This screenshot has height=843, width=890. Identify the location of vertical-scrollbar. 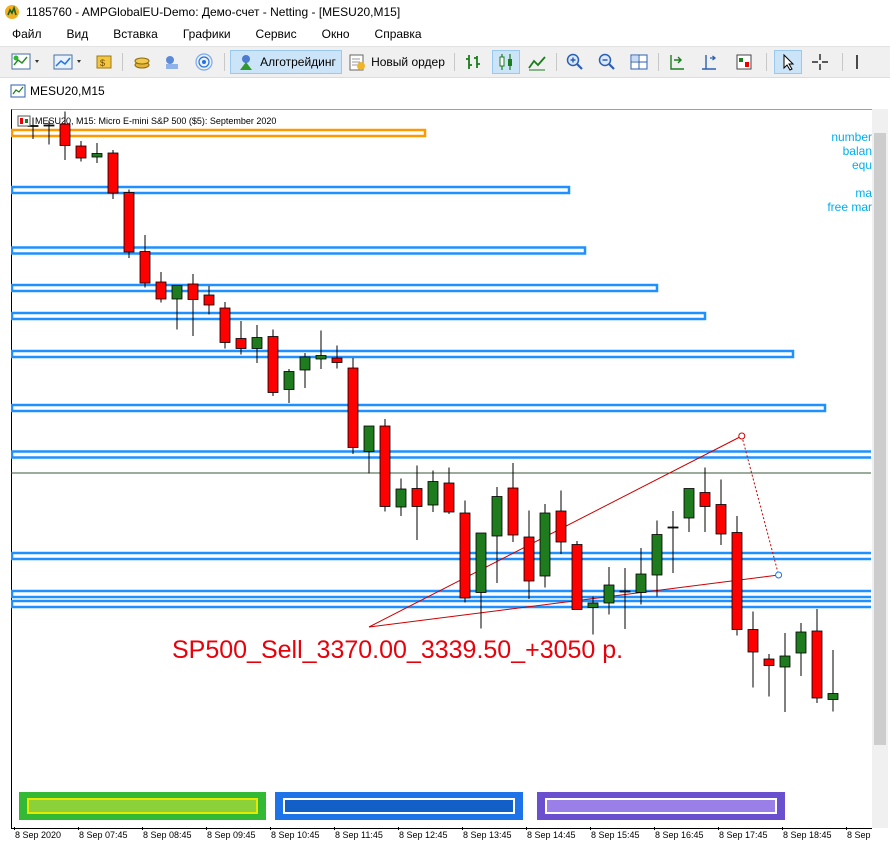
(880, 468).